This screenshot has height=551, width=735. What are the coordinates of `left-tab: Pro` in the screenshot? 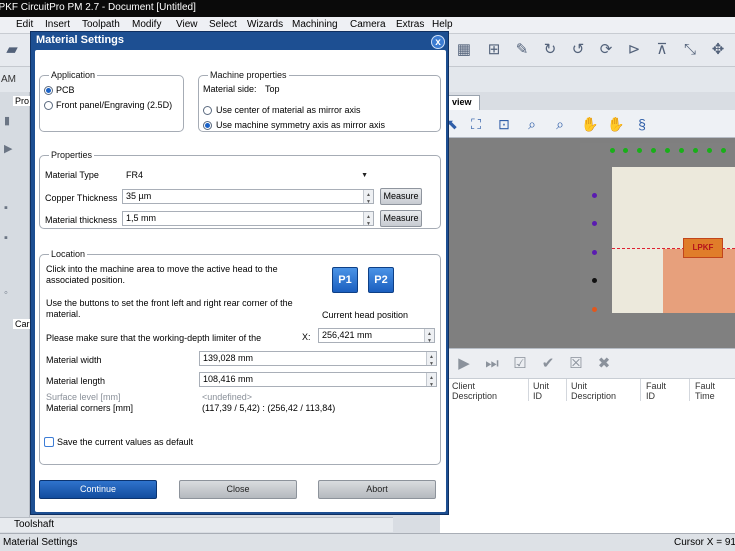 It's located at (22, 101).